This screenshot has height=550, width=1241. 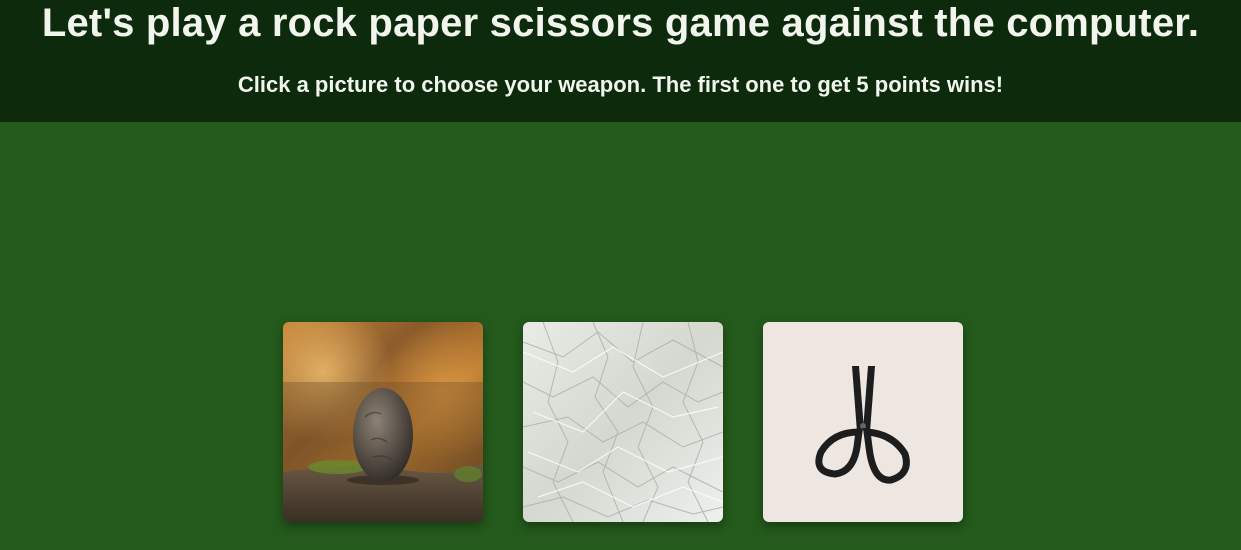 I want to click on paper-image, so click(x=623, y=422).